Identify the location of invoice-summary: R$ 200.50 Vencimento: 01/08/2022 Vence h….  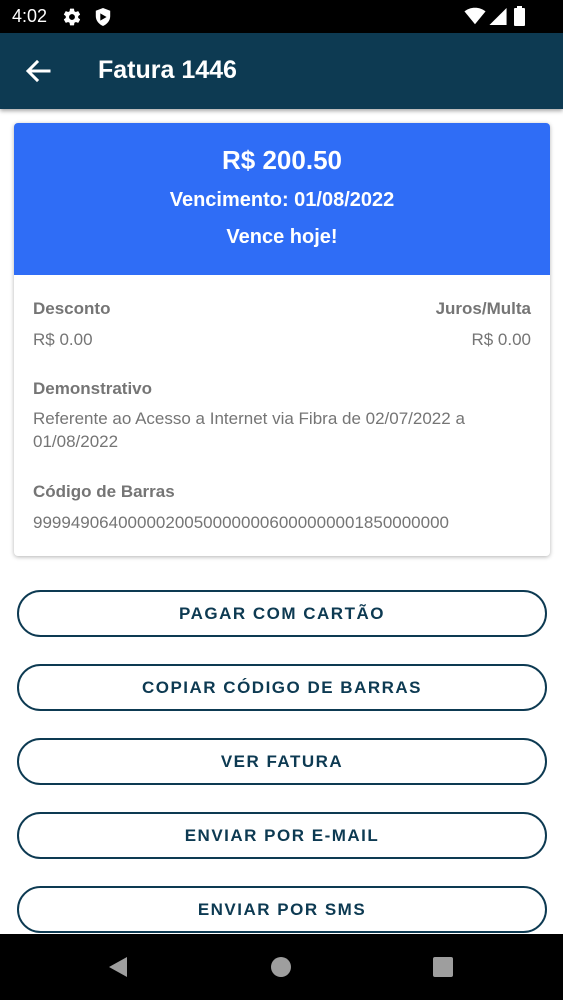
(282, 199).